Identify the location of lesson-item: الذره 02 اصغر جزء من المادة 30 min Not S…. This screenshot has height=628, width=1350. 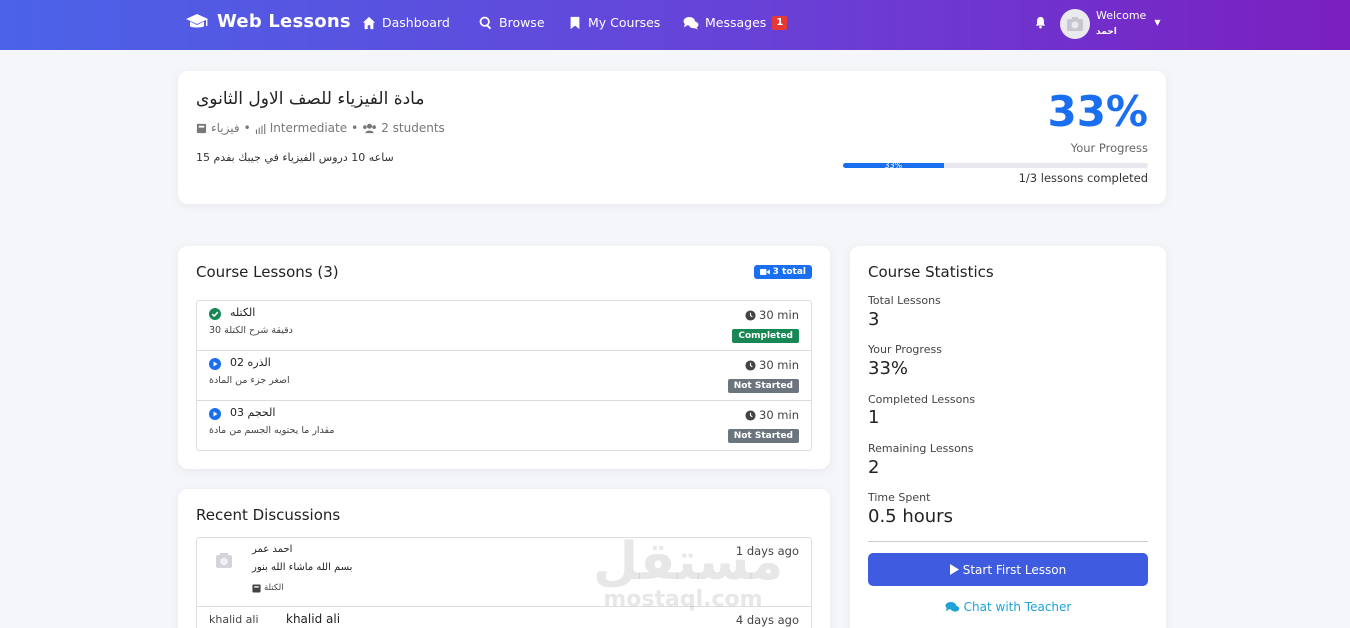
(504, 376).